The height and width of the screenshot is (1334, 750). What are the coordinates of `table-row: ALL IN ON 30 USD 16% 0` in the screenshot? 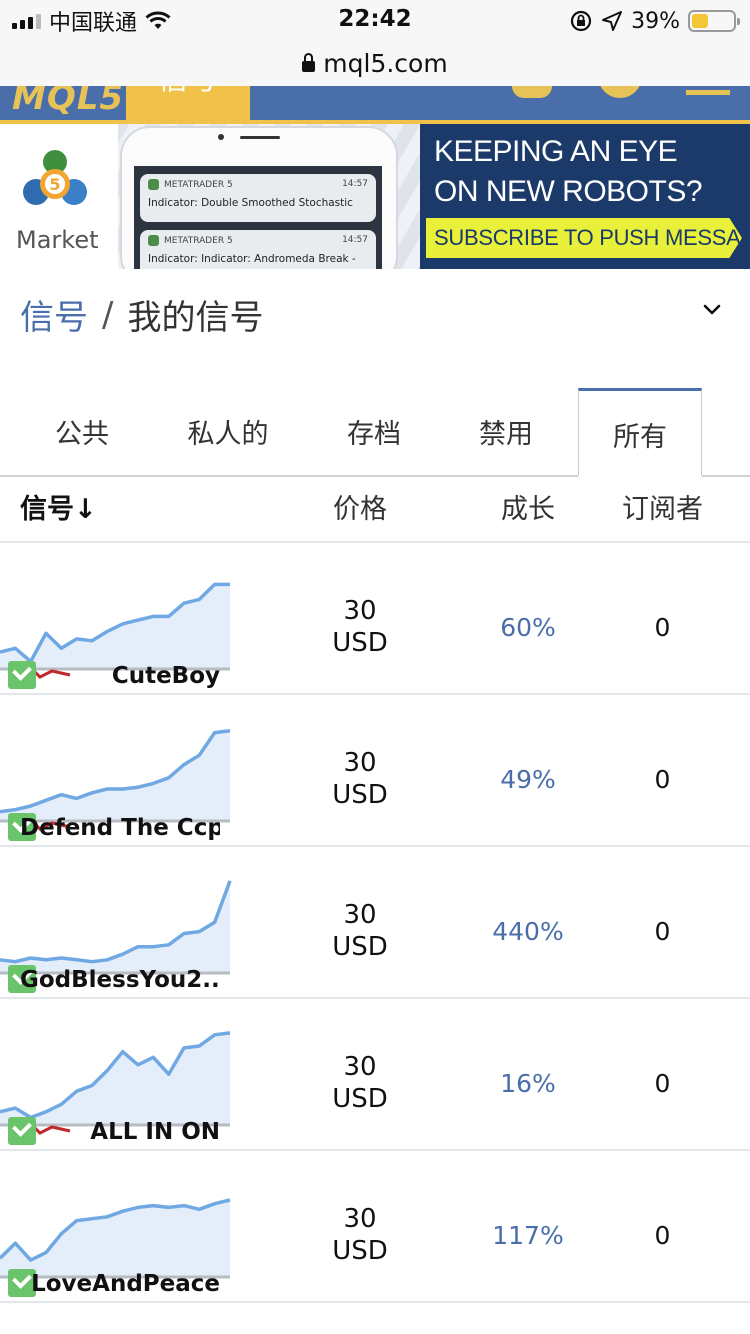 It's located at (375, 1075).